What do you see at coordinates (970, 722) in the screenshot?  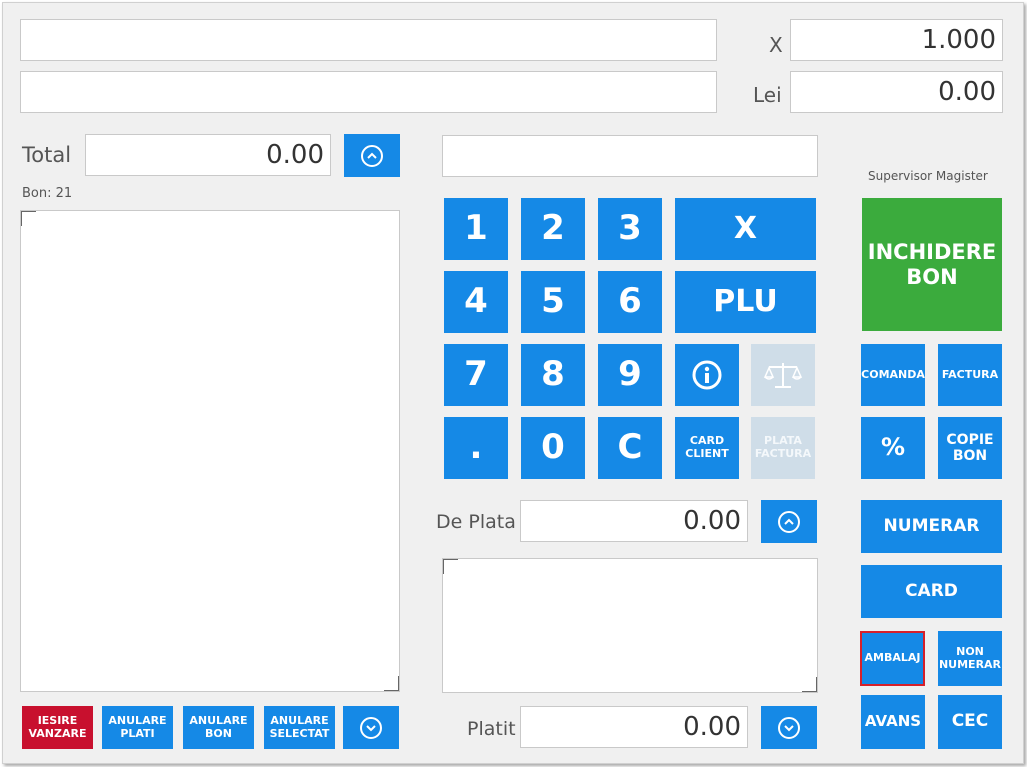 I see `check-button: CEC` at bounding box center [970, 722].